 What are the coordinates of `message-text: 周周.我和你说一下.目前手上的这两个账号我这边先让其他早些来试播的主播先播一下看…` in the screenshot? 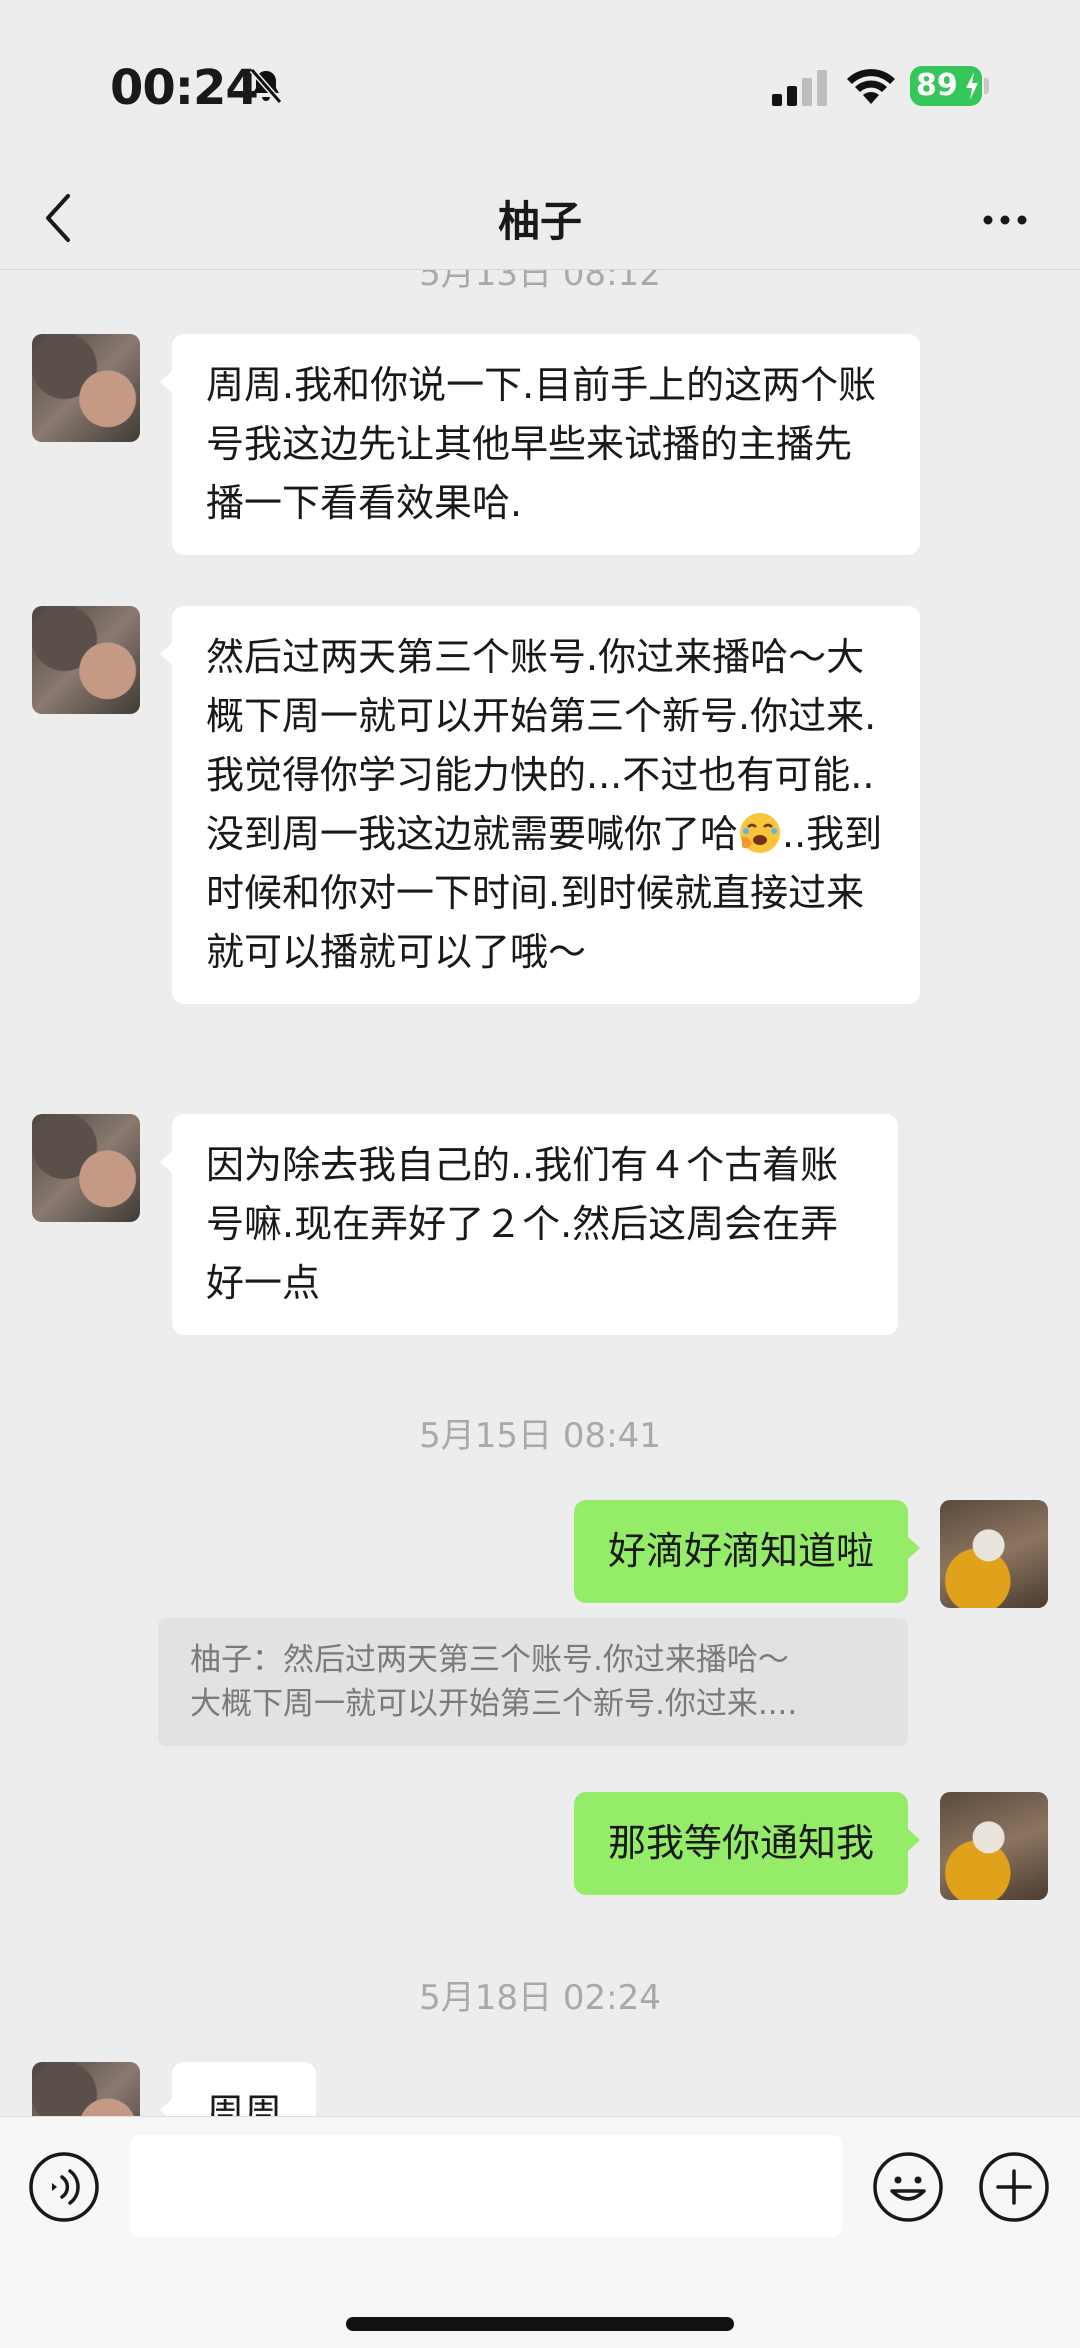 It's located at (541, 444).